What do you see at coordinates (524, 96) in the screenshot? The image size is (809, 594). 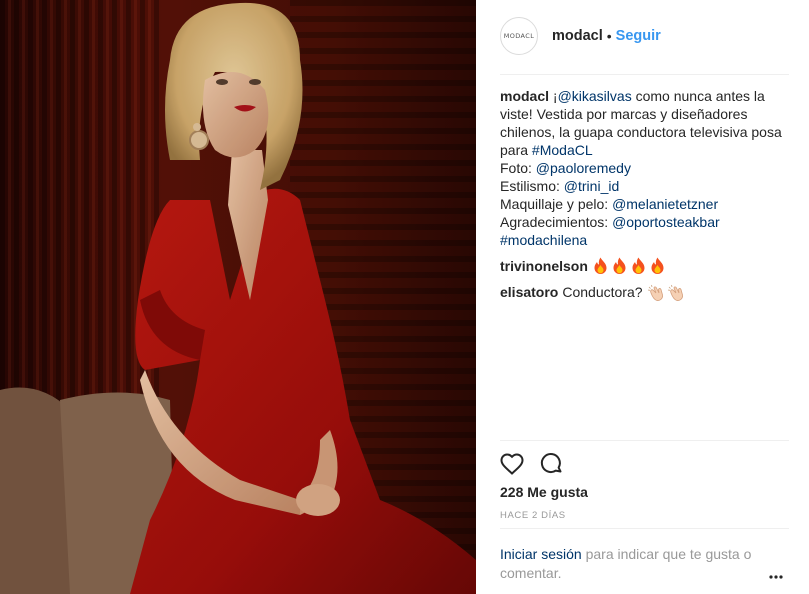 I see `caption-username: modacl` at bounding box center [524, 96].